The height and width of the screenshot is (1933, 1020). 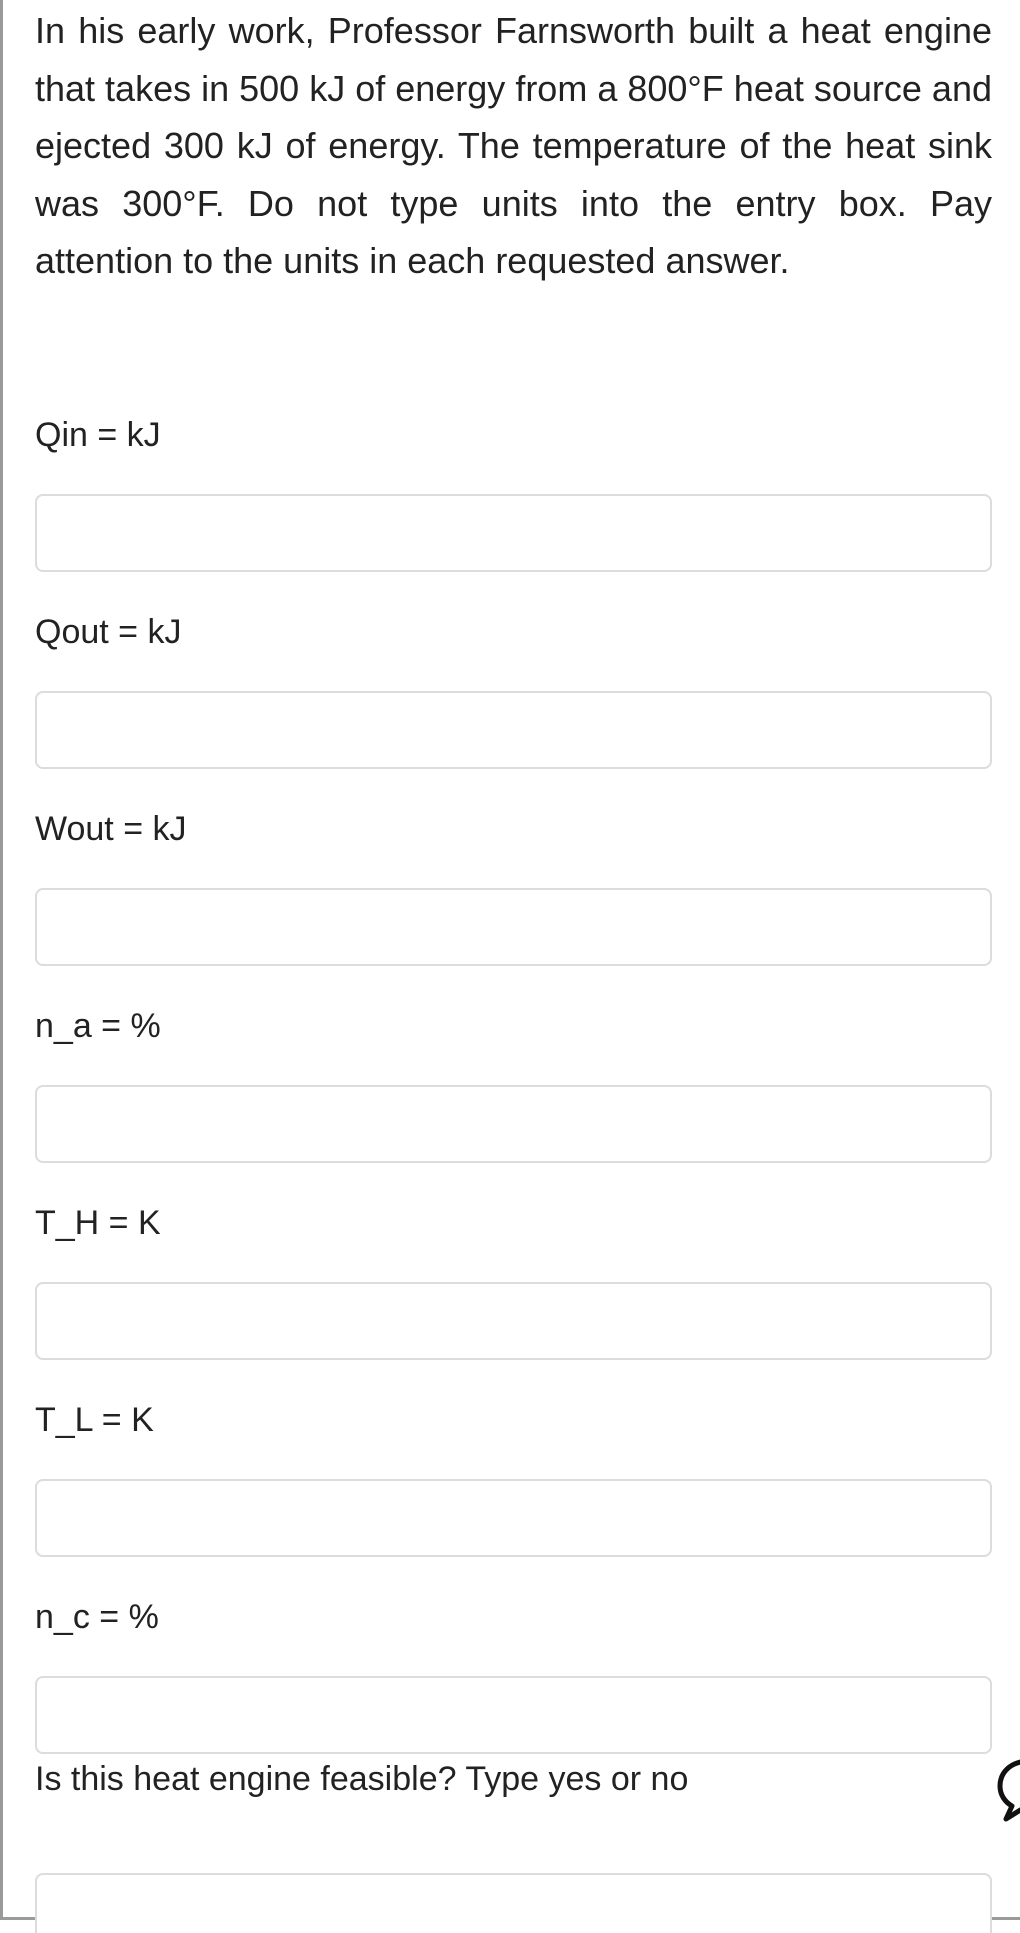 I want to click on qin-label: Qin = kJ, so click(x=98, y=435).